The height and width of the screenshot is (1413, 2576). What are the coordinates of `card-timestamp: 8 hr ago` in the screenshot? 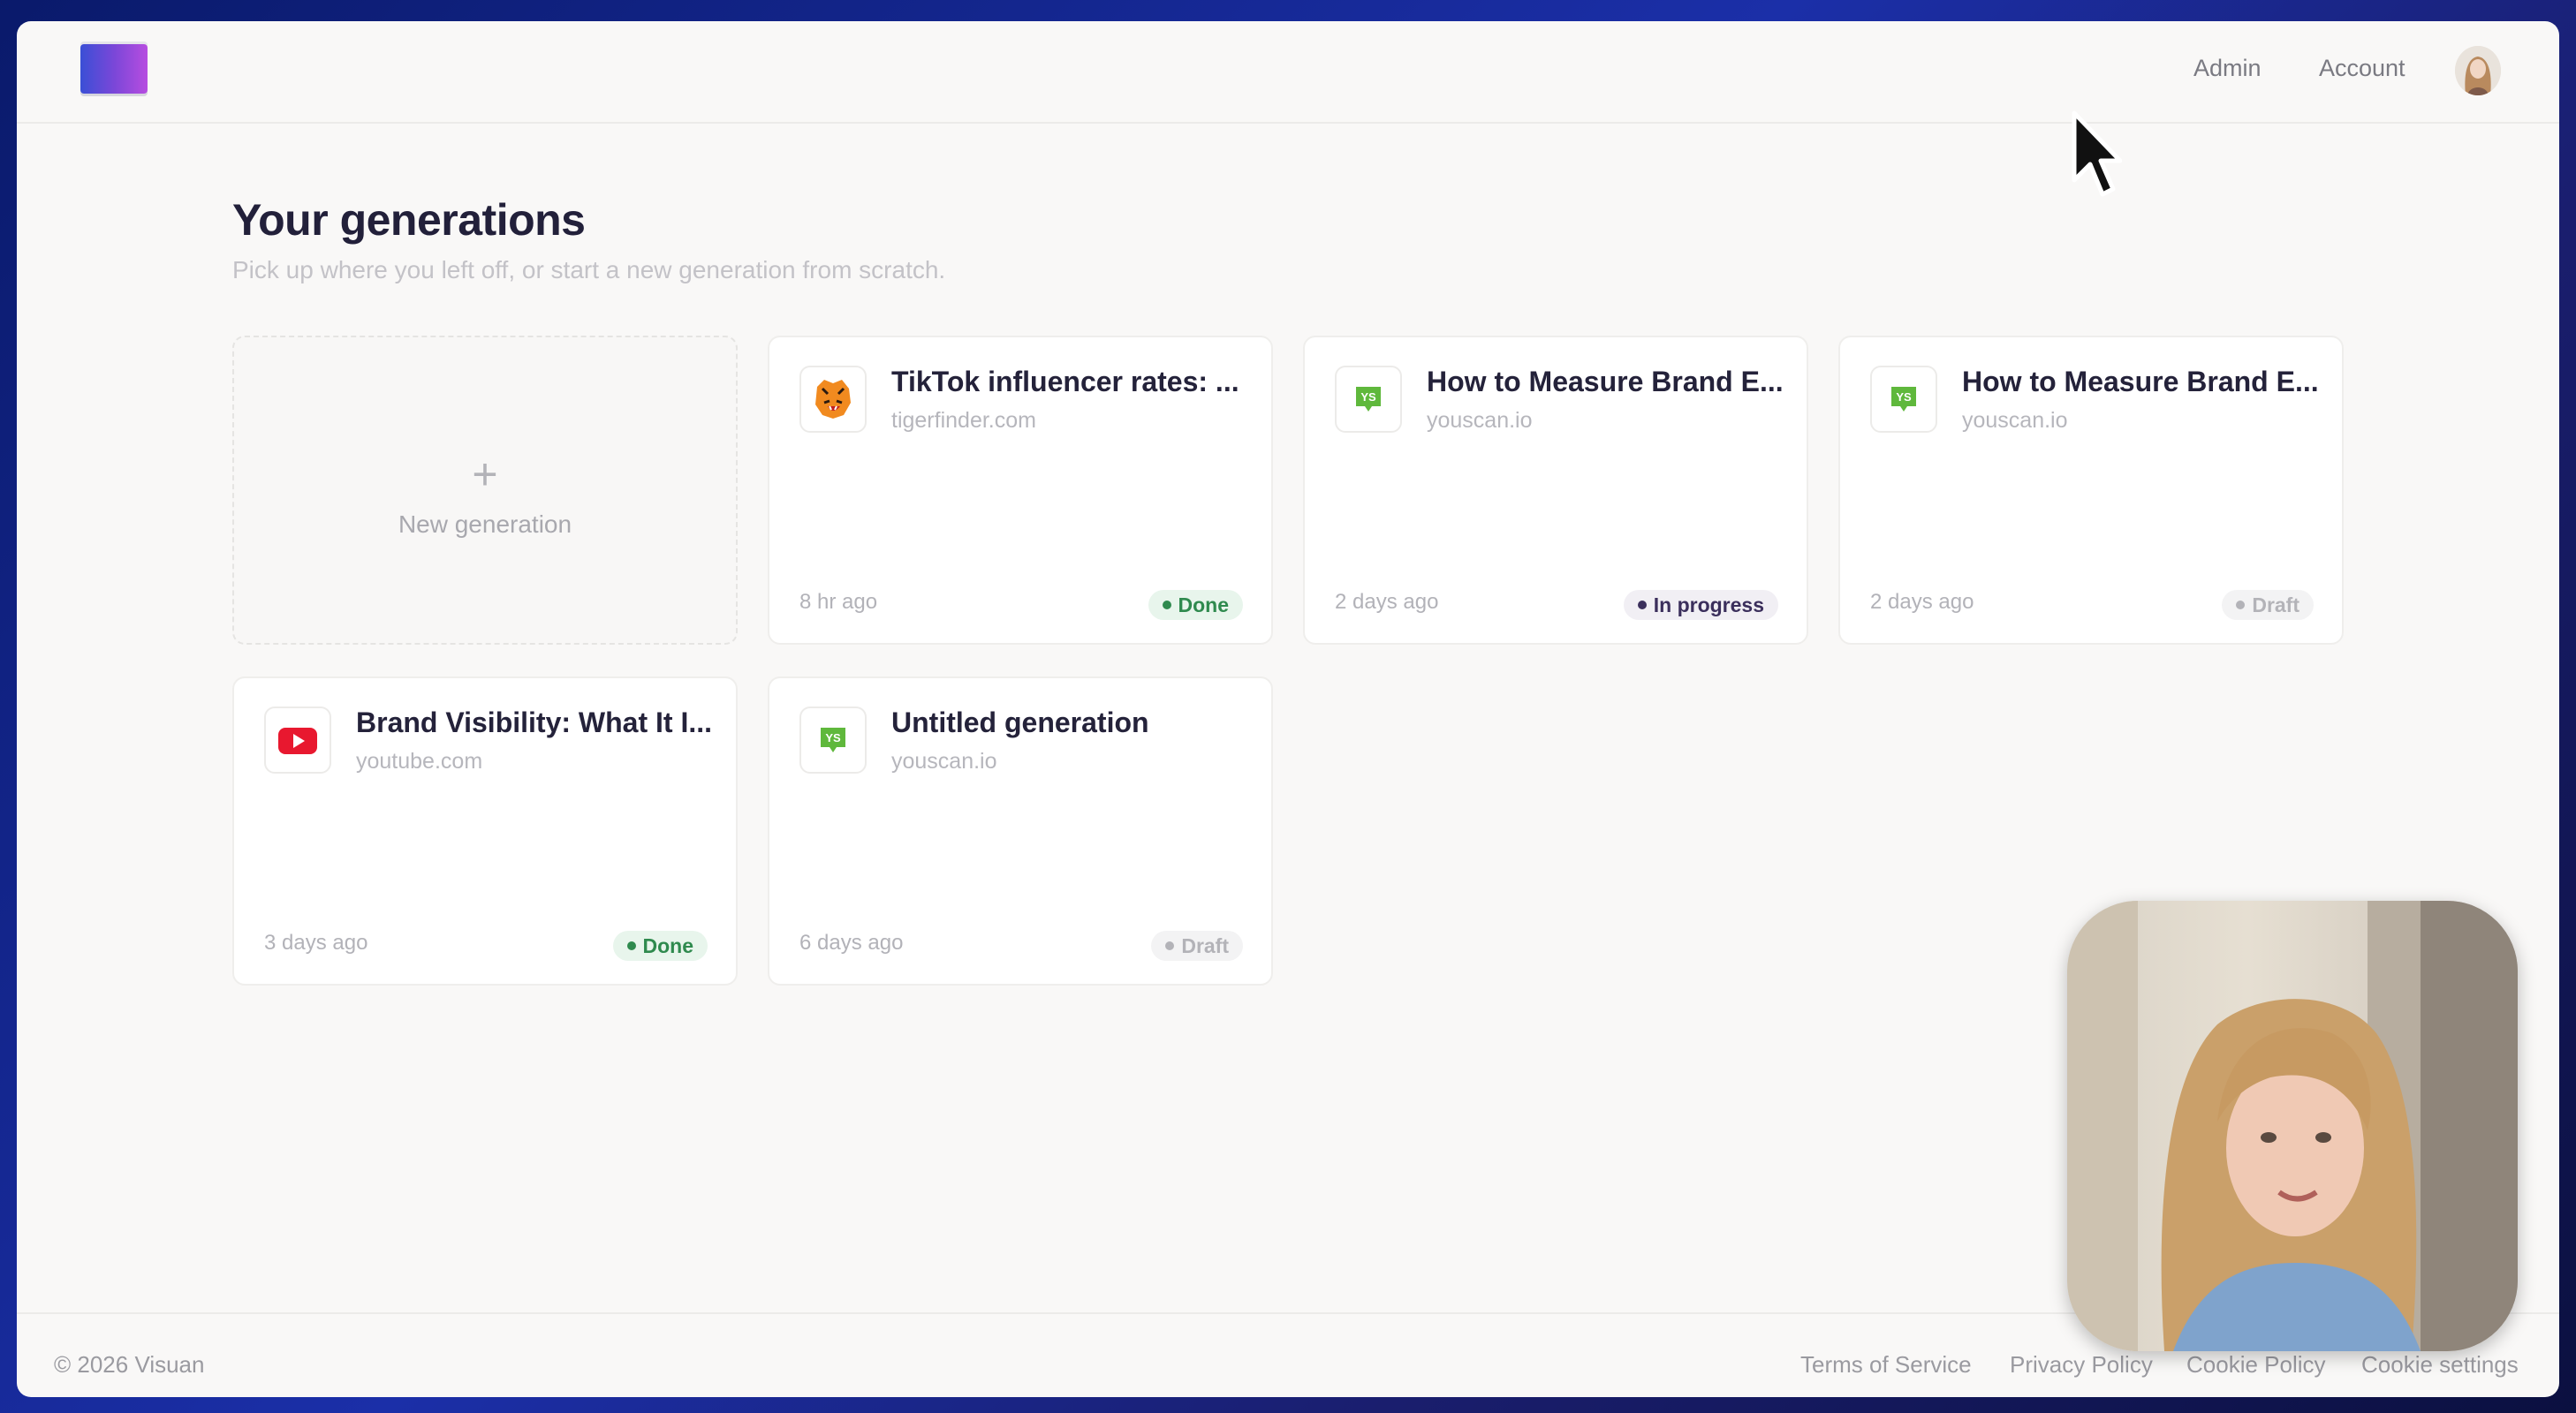 It's located at (839, 602).